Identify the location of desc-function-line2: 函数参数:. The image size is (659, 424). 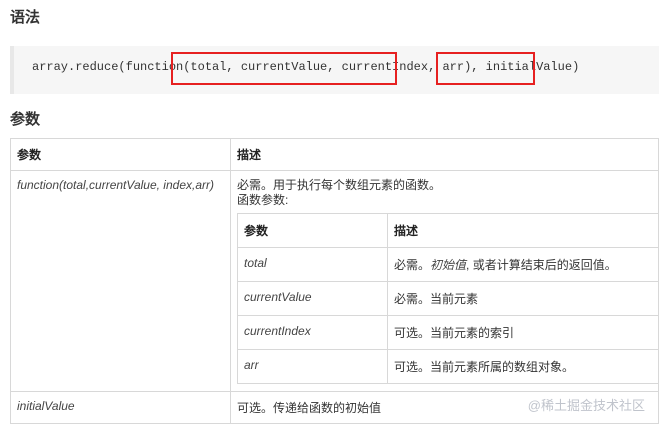
(444, 200).